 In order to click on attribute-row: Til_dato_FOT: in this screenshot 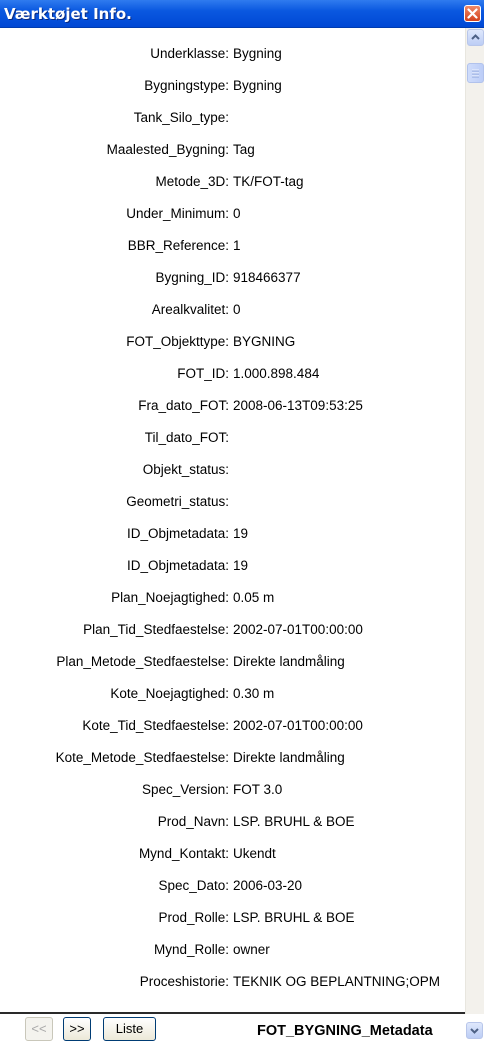, I will do `click(232, 438)`.